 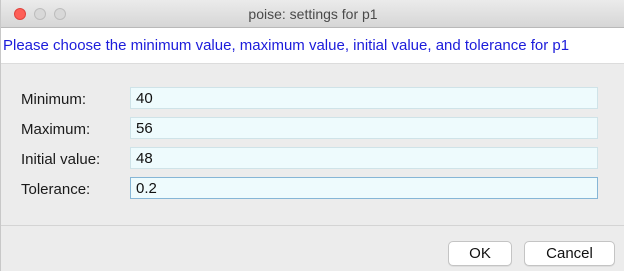 What do you see at coordinates (364, 128) in the screenshot?
I see `maximum-input` at bounding box center [364, 128].